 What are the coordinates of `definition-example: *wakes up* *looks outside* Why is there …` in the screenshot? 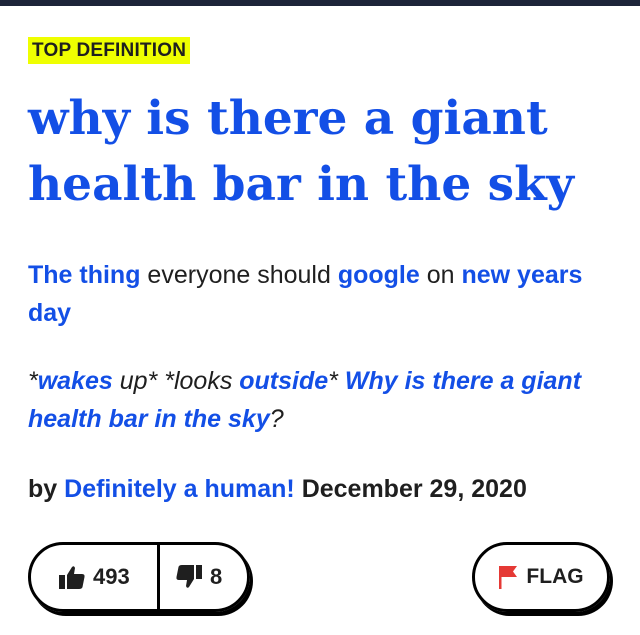 It's located at (323, 400).